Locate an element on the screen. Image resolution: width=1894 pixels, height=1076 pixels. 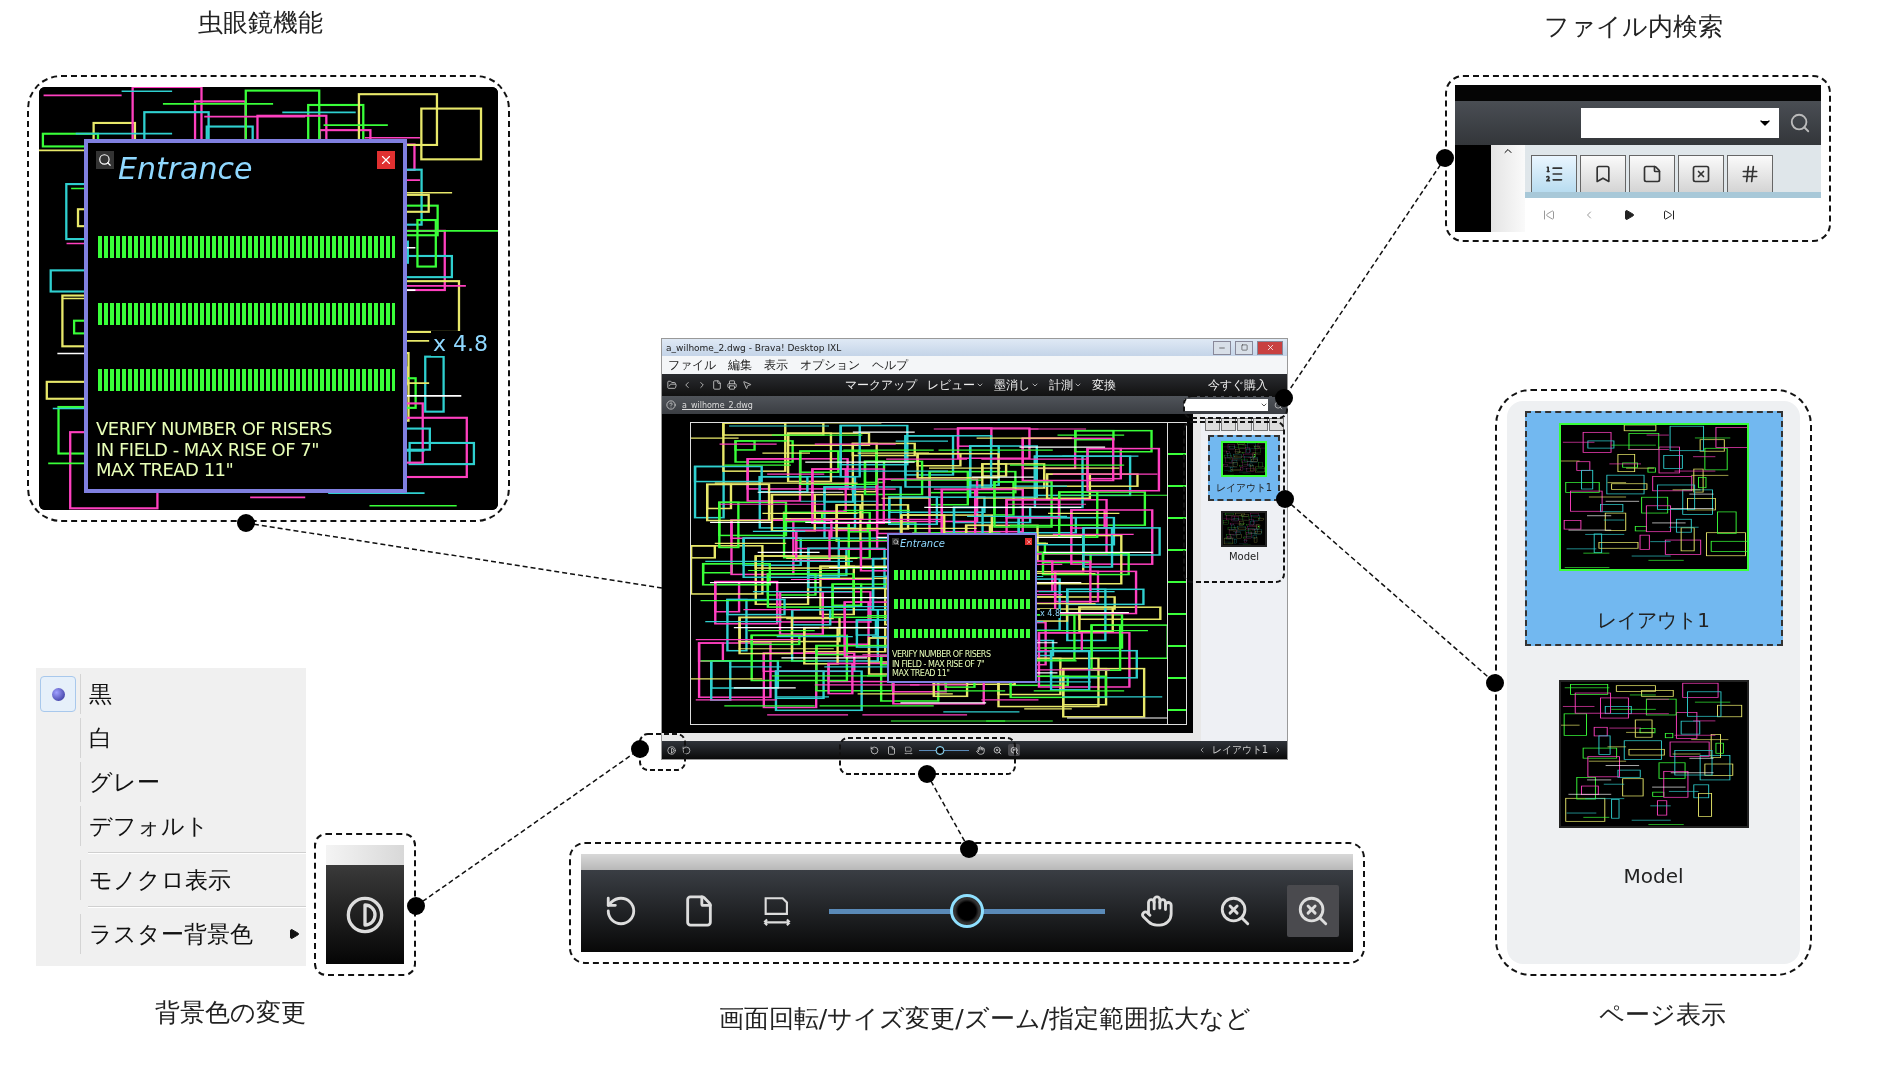
bookmark-icon is located at coordinates (1603, 174).